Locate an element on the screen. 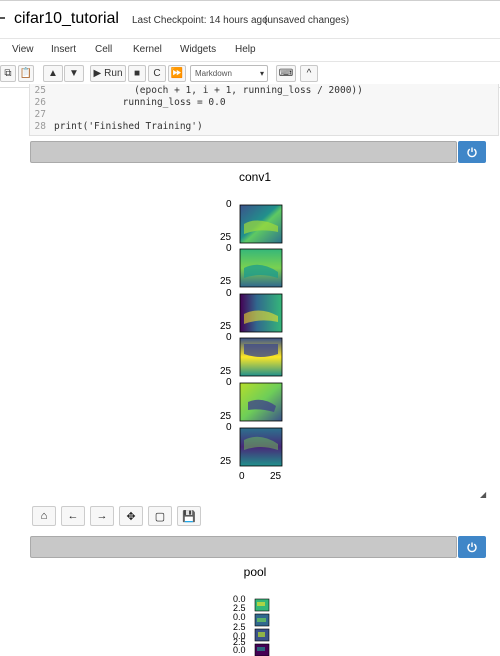  keyboard-icon: ⌨ is located at coordinates (286, 73).